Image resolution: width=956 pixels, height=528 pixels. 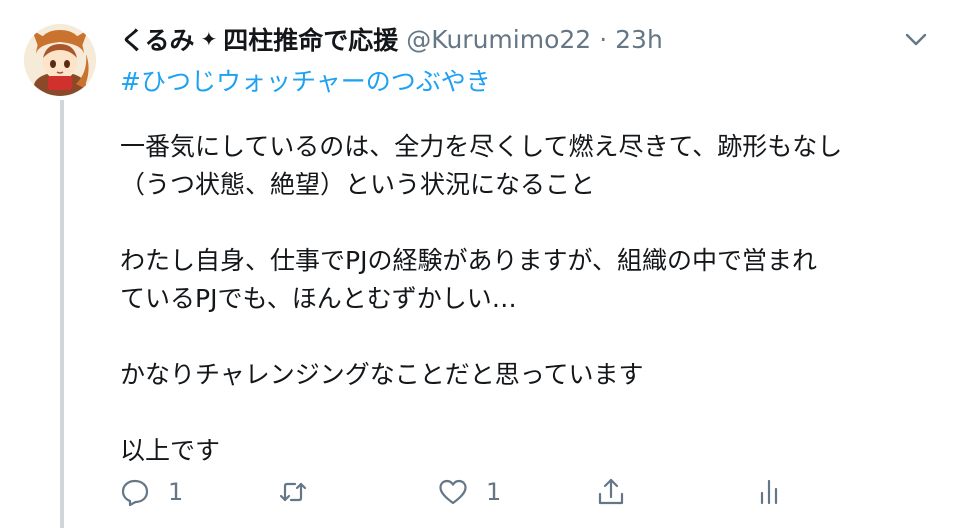 I want to click on like-button: 1, so click(x=469, y=492).